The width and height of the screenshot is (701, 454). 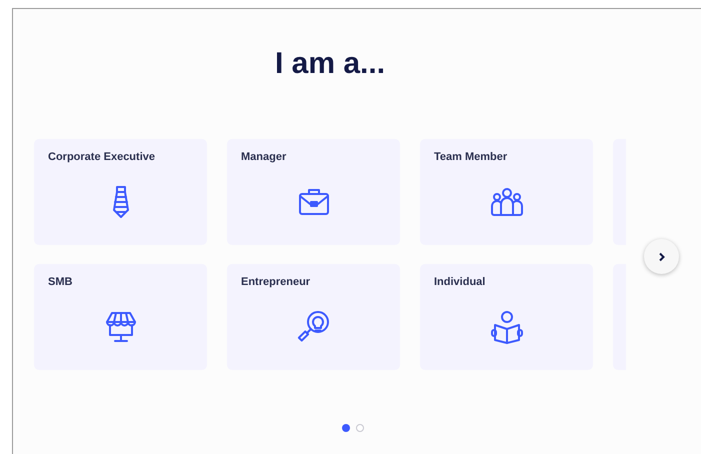 I want to click on role-card: Individual, so click(x=506, y=317).